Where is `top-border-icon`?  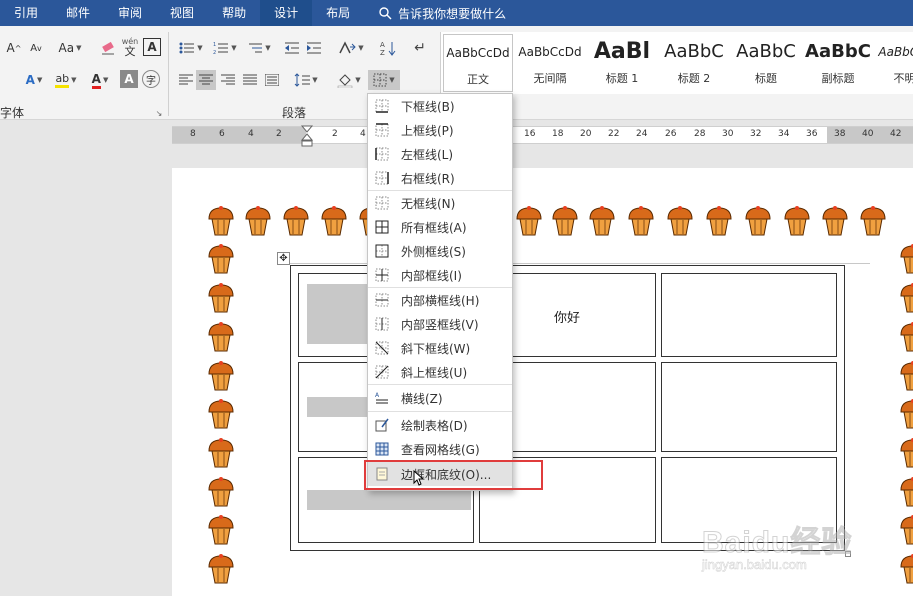 top-border-icon is located at coordinates (382, 130).